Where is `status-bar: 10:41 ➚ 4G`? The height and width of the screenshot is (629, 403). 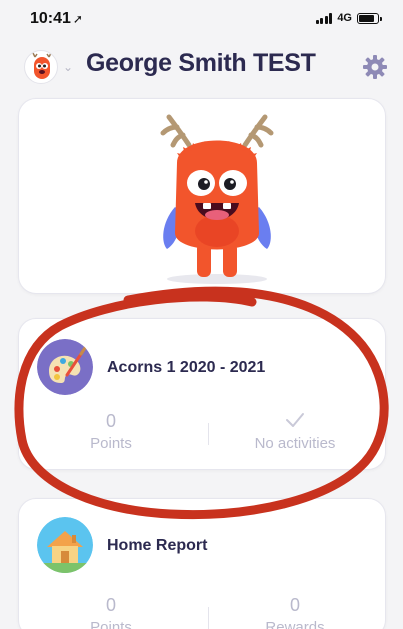
status-bar: 10:41 ➚ 4G is located at coordinates (201, 17).